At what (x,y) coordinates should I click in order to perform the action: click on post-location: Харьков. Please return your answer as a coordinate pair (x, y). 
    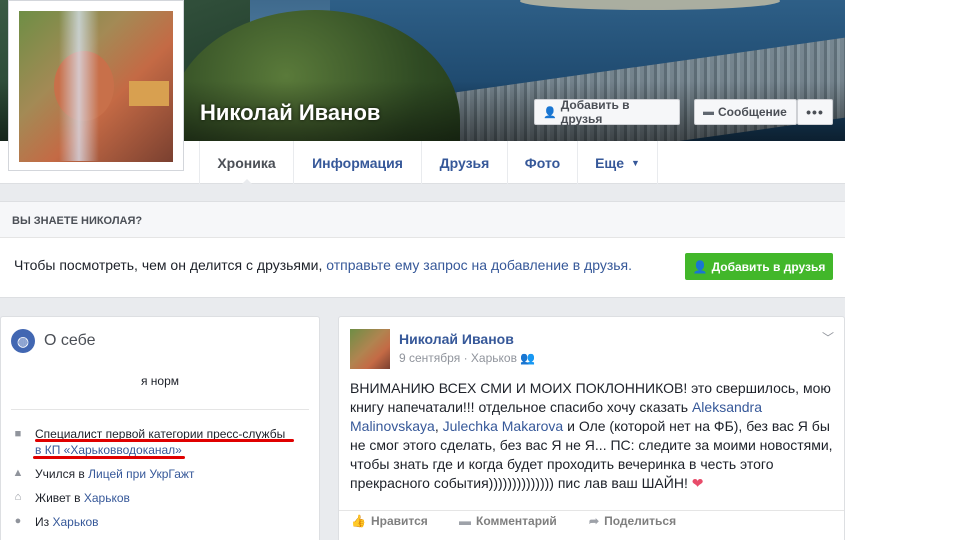
    Looking at the image, I should click on (494, 358).